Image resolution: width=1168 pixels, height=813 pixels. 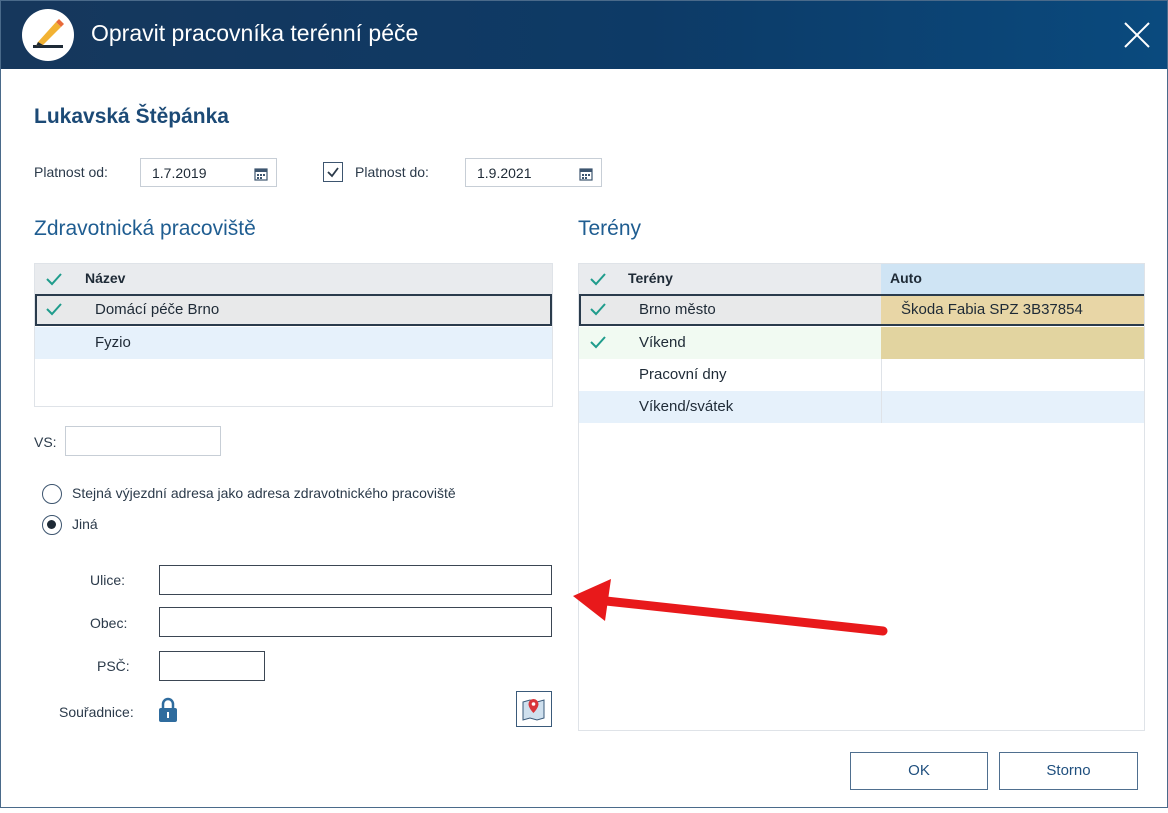 I want to click on table-row: Brno město Škoda Fabia SPZ 3B37854, so click(x=861, y=310).